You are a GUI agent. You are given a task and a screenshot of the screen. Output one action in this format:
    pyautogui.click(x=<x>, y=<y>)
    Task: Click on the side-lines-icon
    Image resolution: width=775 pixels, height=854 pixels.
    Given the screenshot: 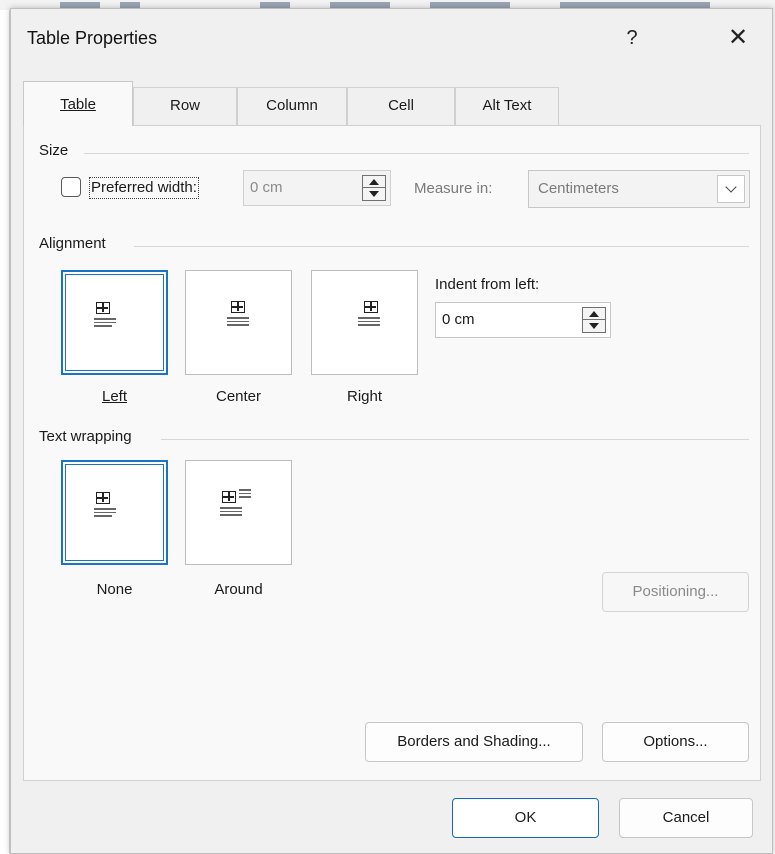 What is the action you would take?
    pyautogui.click(x=245, y=494)
    